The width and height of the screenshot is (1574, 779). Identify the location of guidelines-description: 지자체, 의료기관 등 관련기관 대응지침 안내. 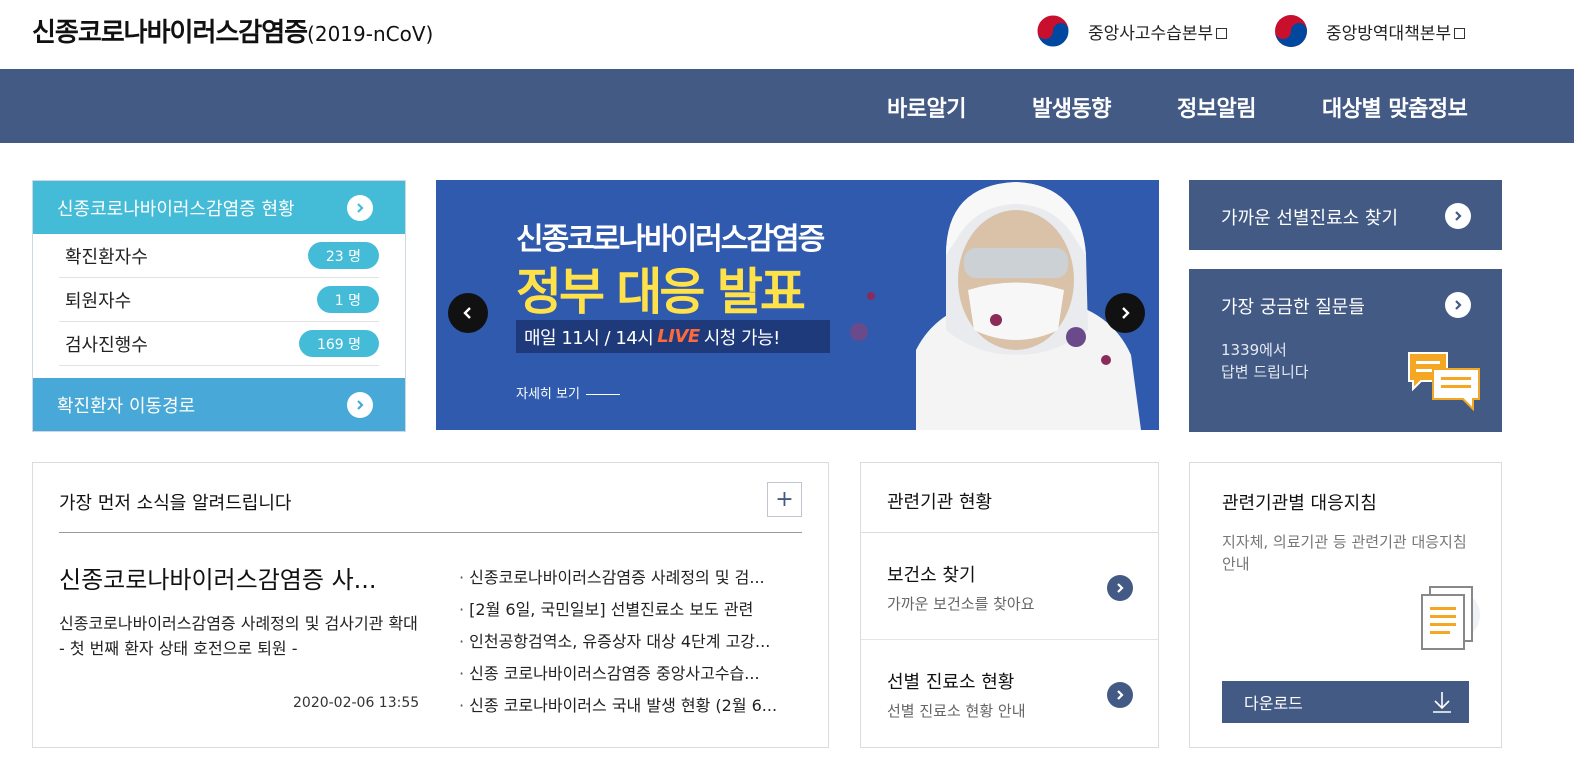
(1344, 553).